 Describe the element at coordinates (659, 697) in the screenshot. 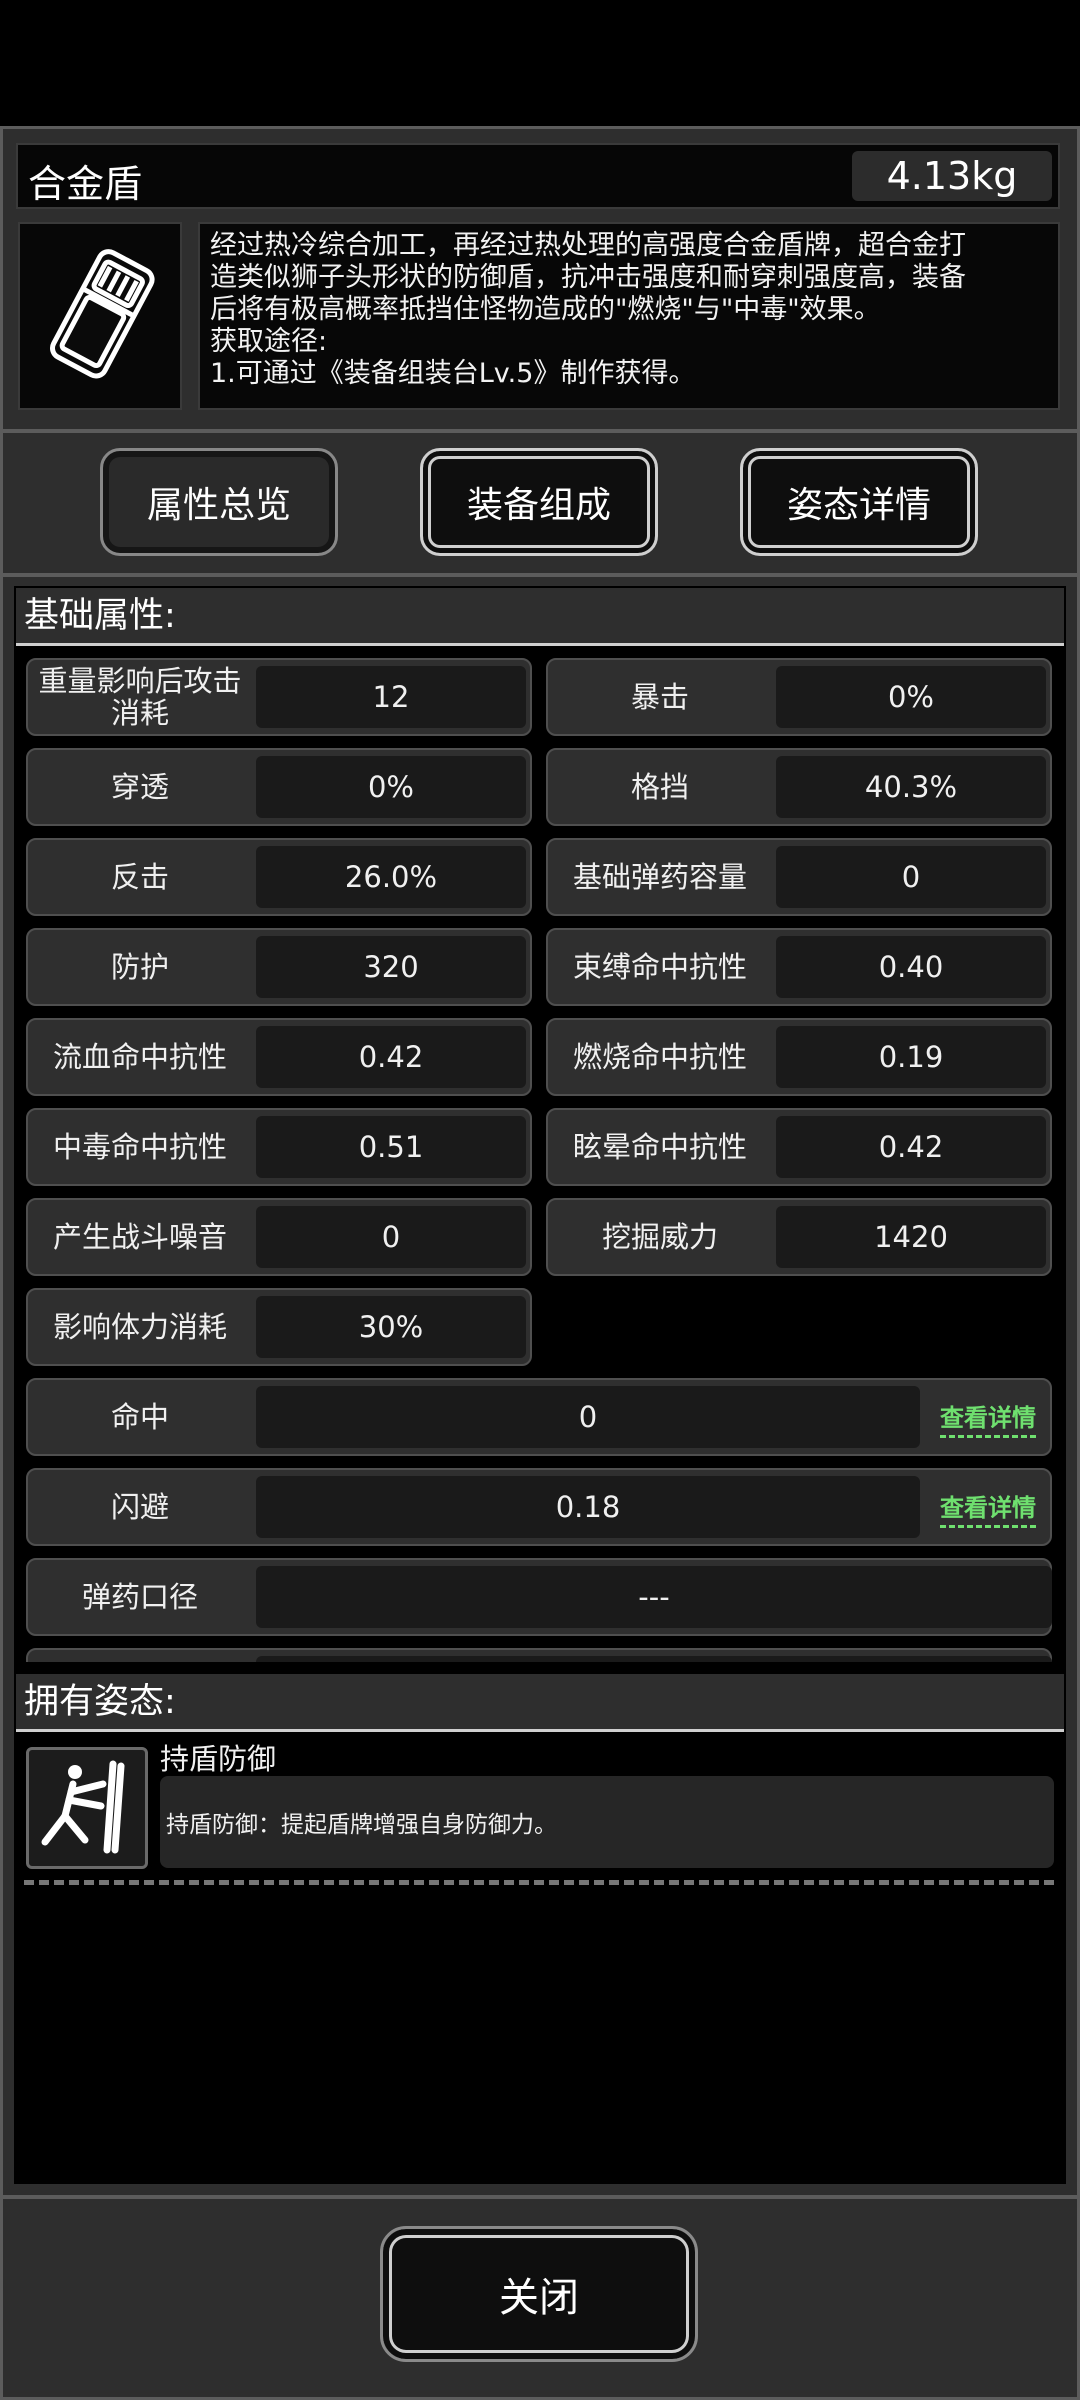

I see `attr-label: 暴击` at that location.